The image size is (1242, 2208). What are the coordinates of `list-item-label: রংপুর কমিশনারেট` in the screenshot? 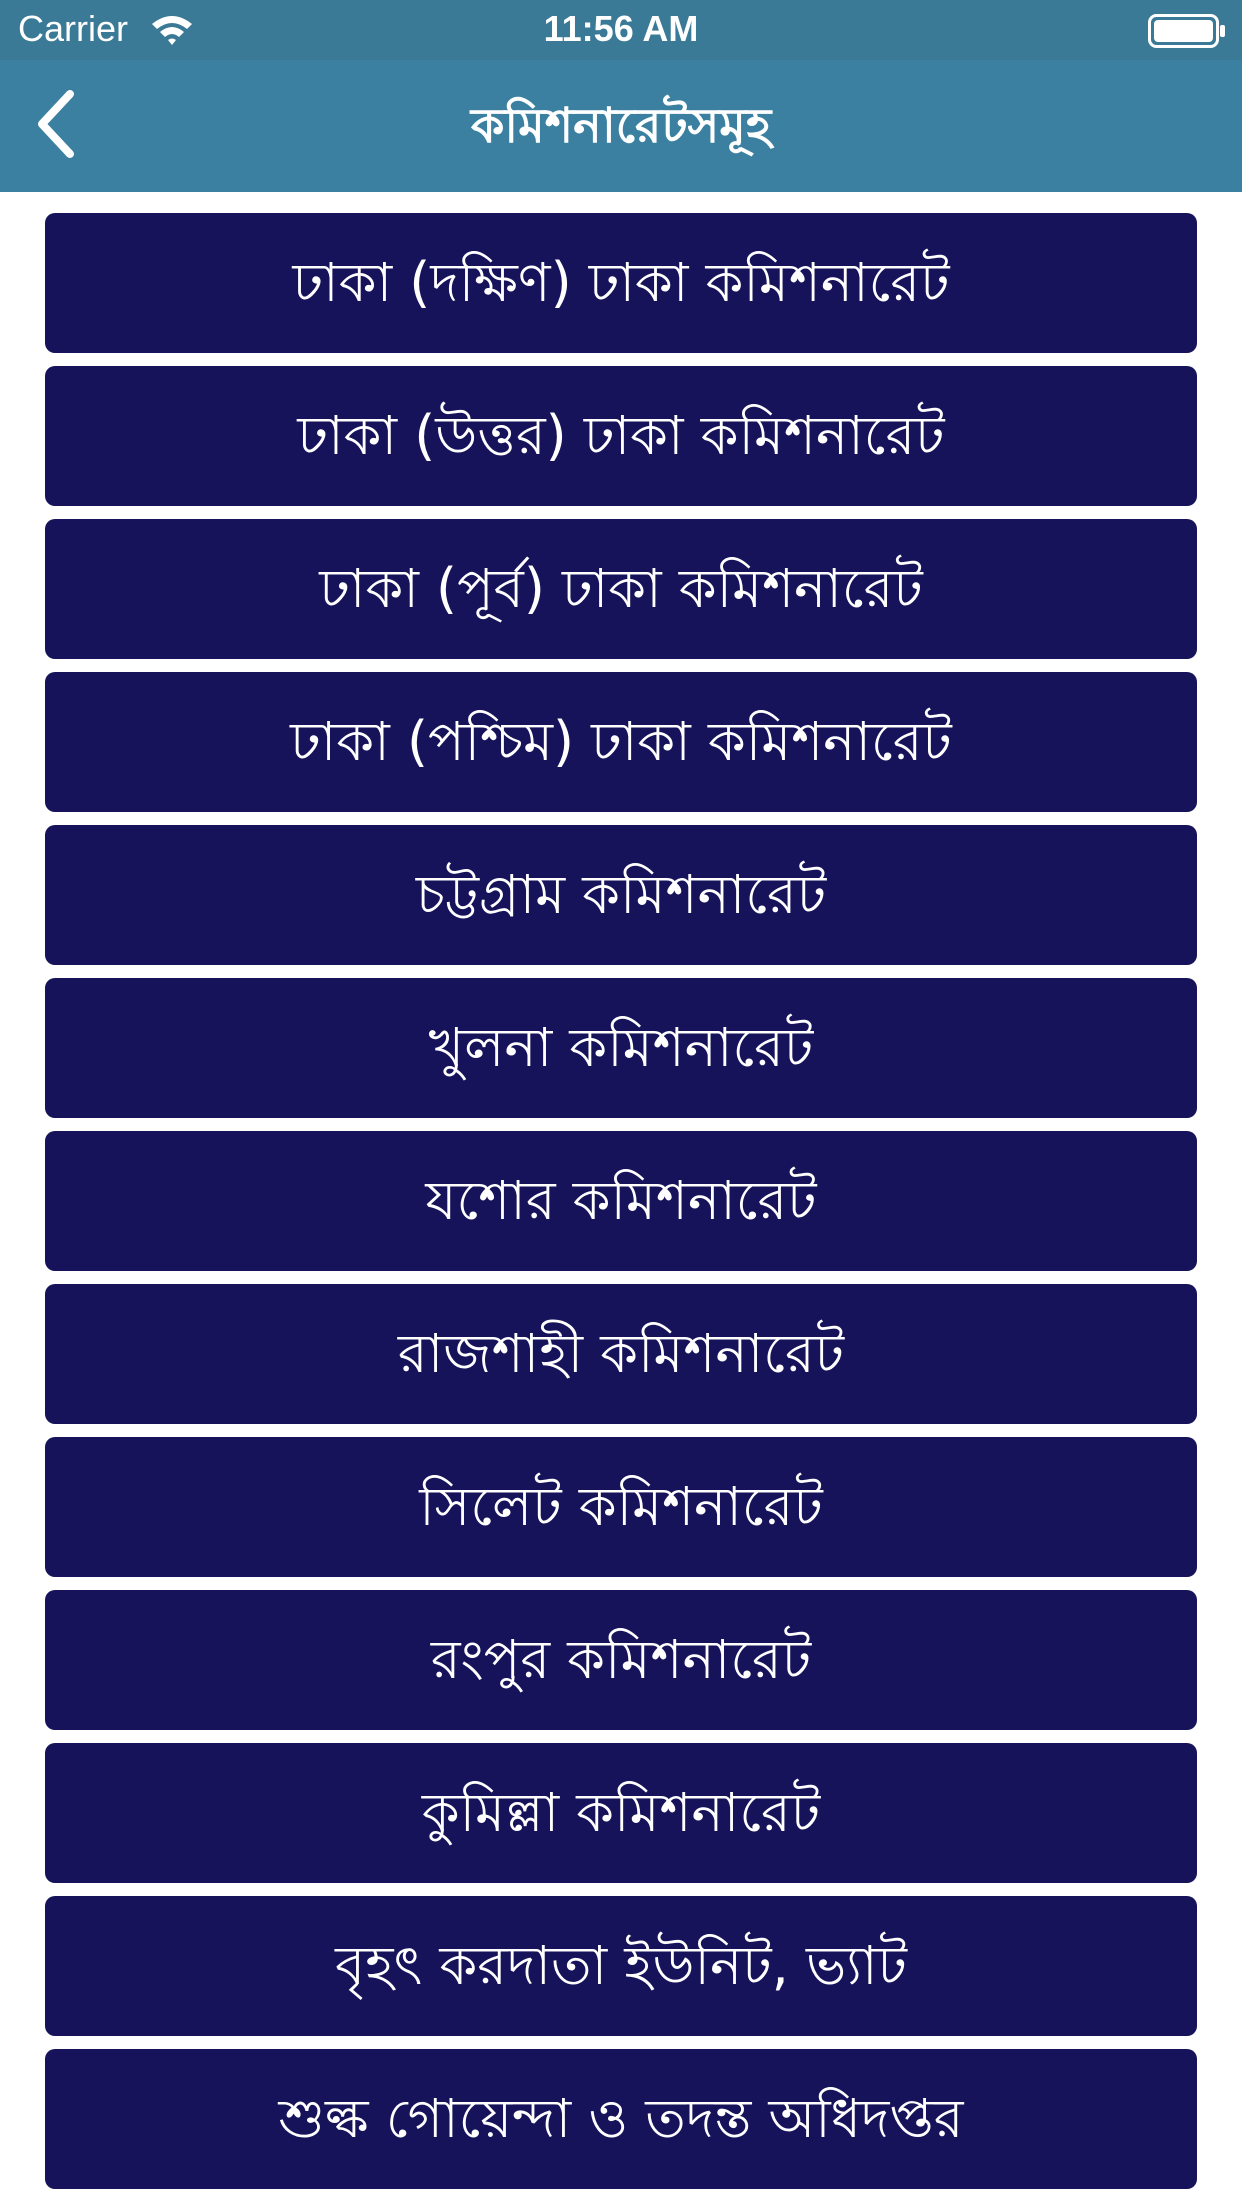 It's located at (621, 1659).